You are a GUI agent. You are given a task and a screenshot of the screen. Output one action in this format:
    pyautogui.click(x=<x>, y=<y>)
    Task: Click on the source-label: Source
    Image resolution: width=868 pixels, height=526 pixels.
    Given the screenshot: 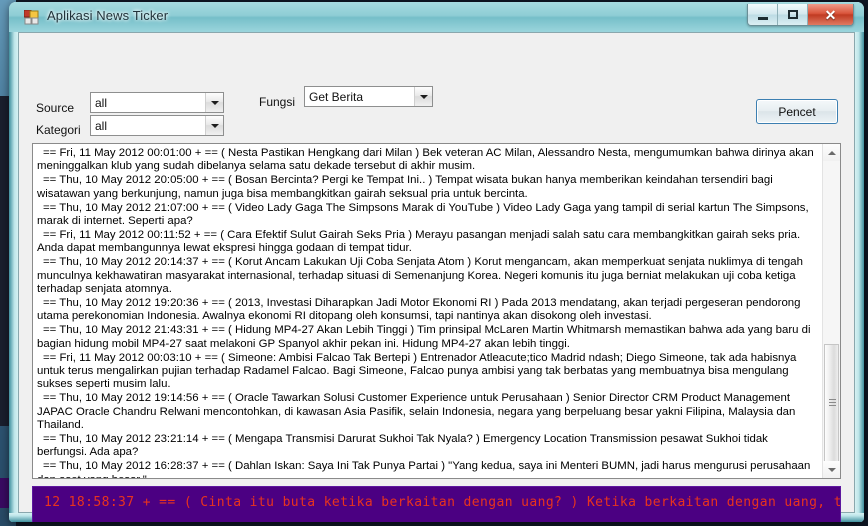 What is the action you would take?
    pyautogui.click(x=55, y=108)
    